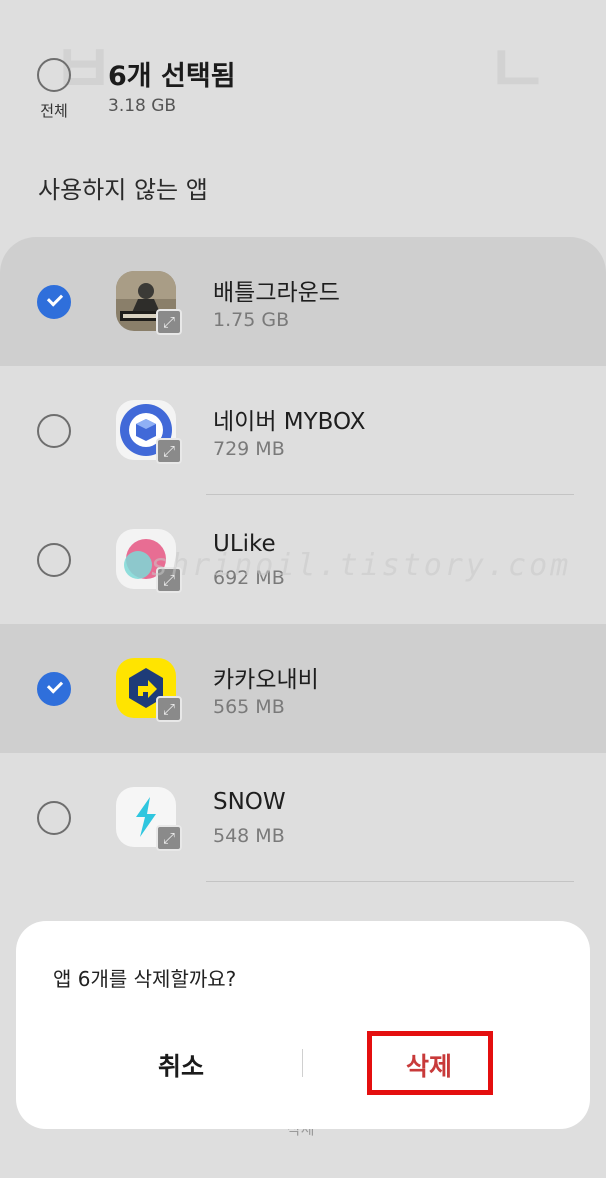  What do you see at coordinates (289, 422) in the screenshot?
I see `app-name: 네이버 MYBOX` at bounding box center [289, 422].